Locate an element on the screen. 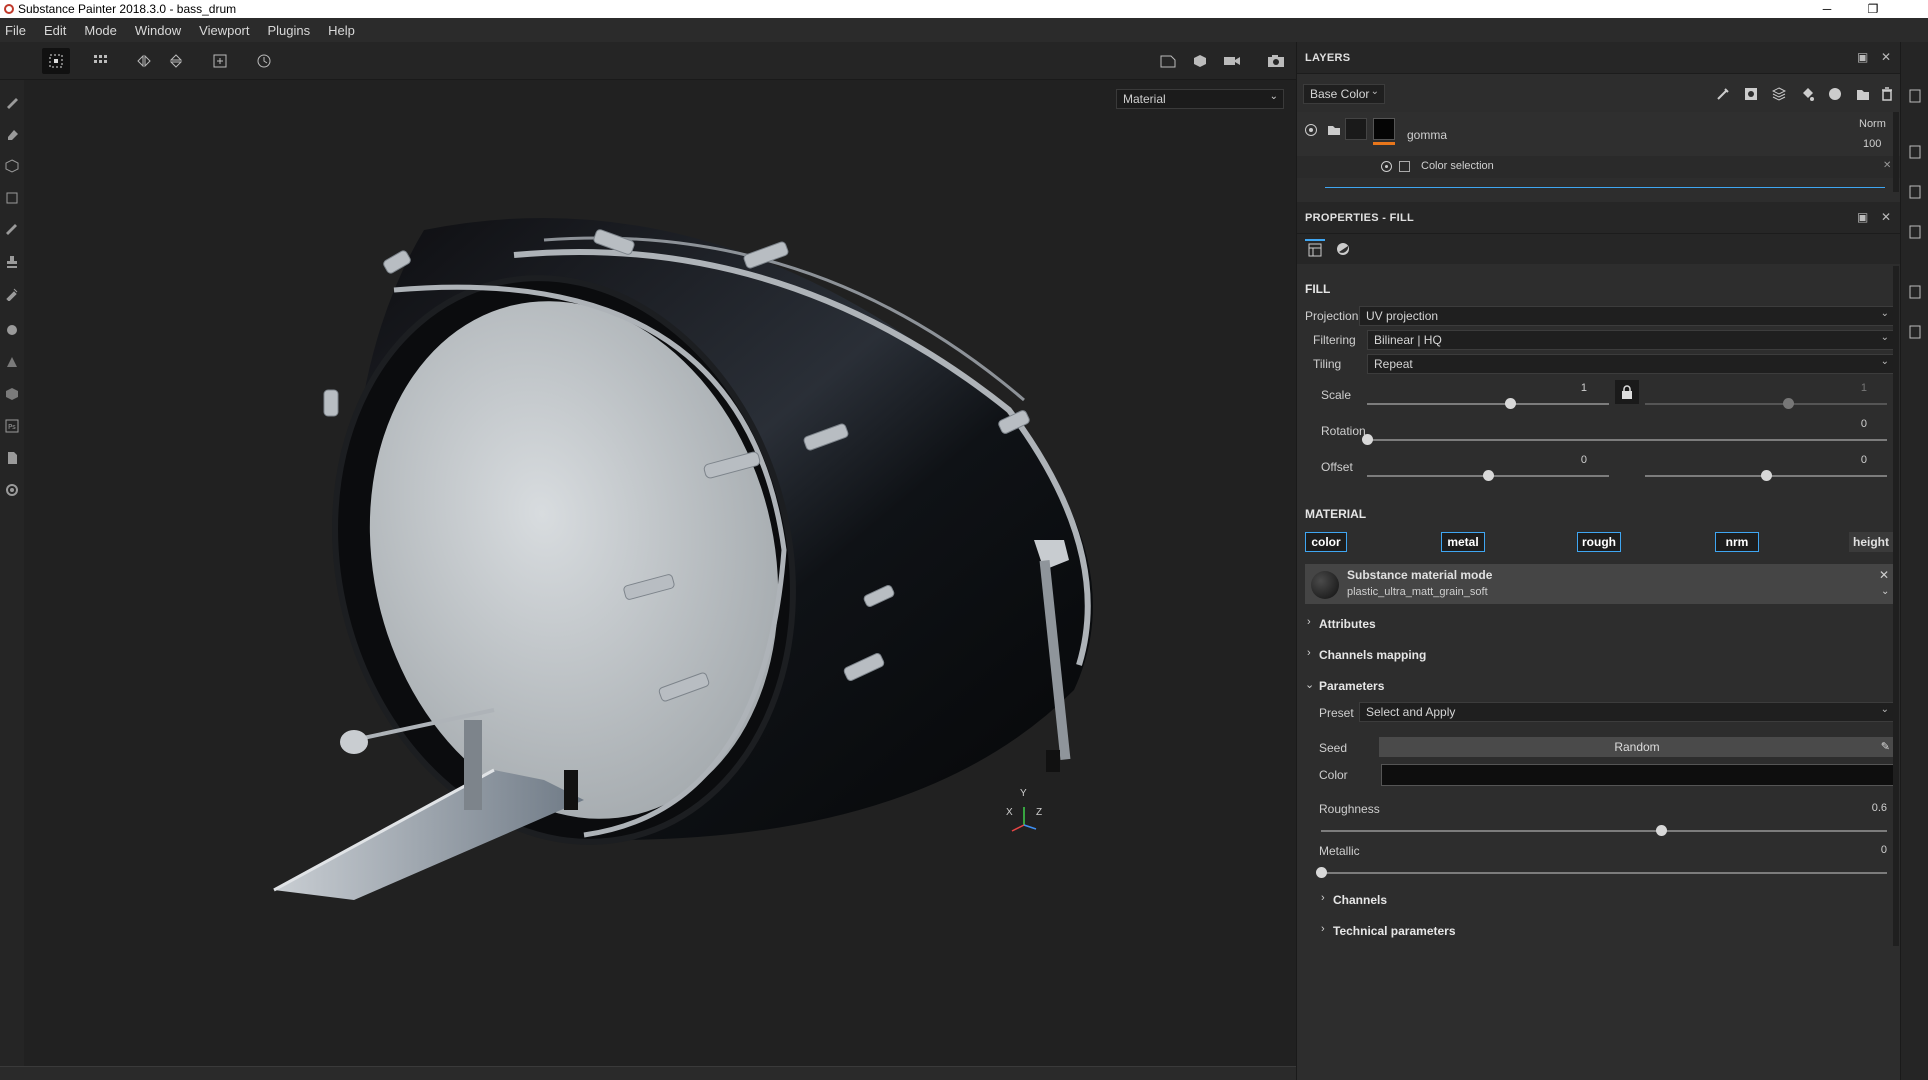 The height and width of the screenshot is (1080, 1928). view-frame-icon is located at coordinates (1168, 61).